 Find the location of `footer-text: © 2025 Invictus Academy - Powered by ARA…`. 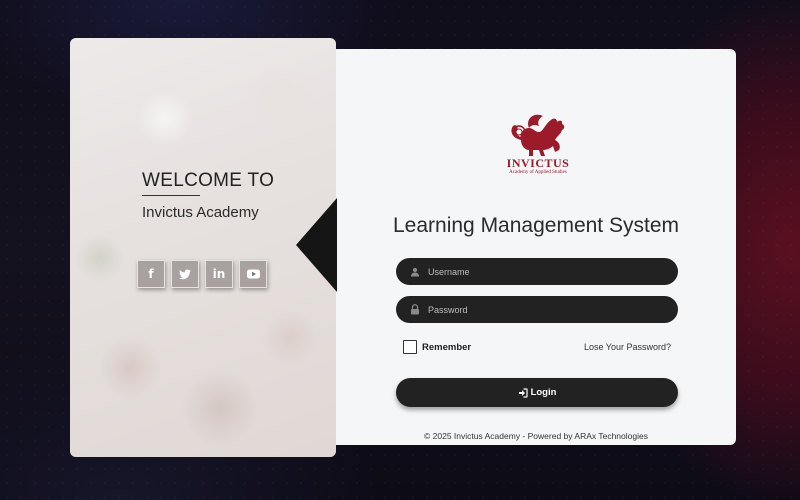

footer-text: © 2025 Invictus Academy - Powered by ARA… is located at coordinates (536, 436).